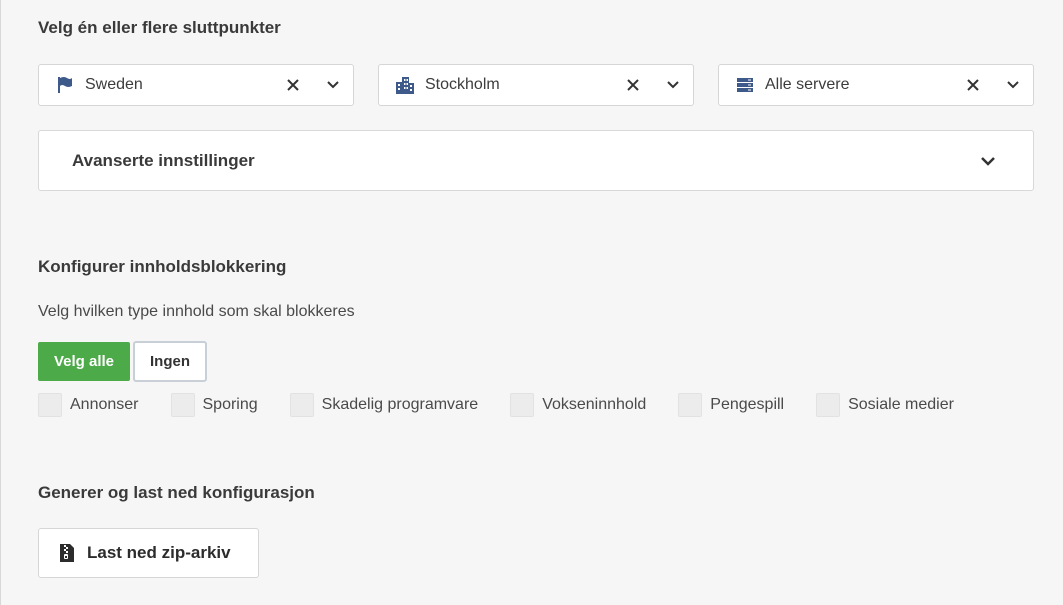 This screenshot has height=605, width=1063. Describe the element at coordinates (84, 361) in the screenshot. I see `select-all-button: Velg alle` at that location.